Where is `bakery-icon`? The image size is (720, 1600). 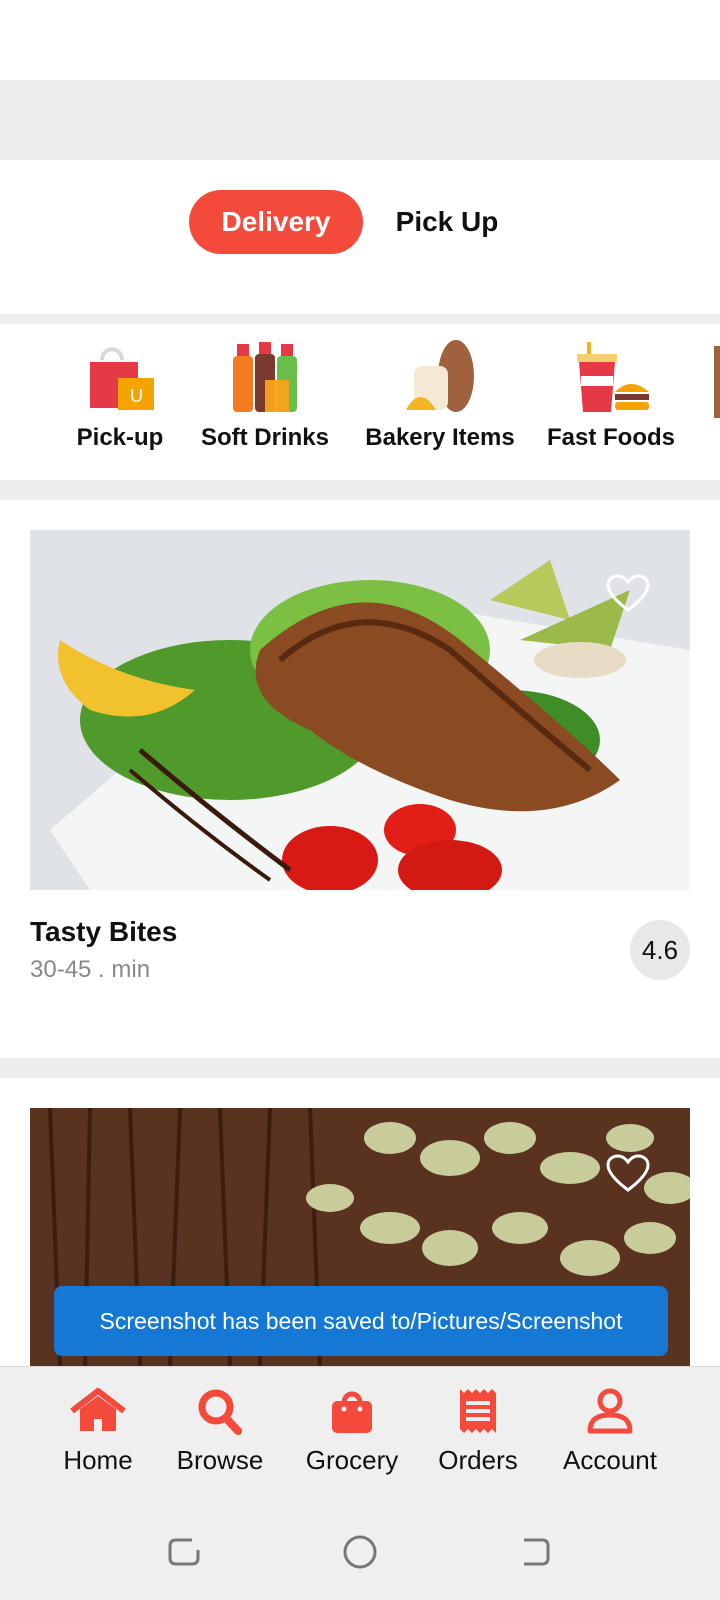
bakery-icon is located at coordinates (440, 376).